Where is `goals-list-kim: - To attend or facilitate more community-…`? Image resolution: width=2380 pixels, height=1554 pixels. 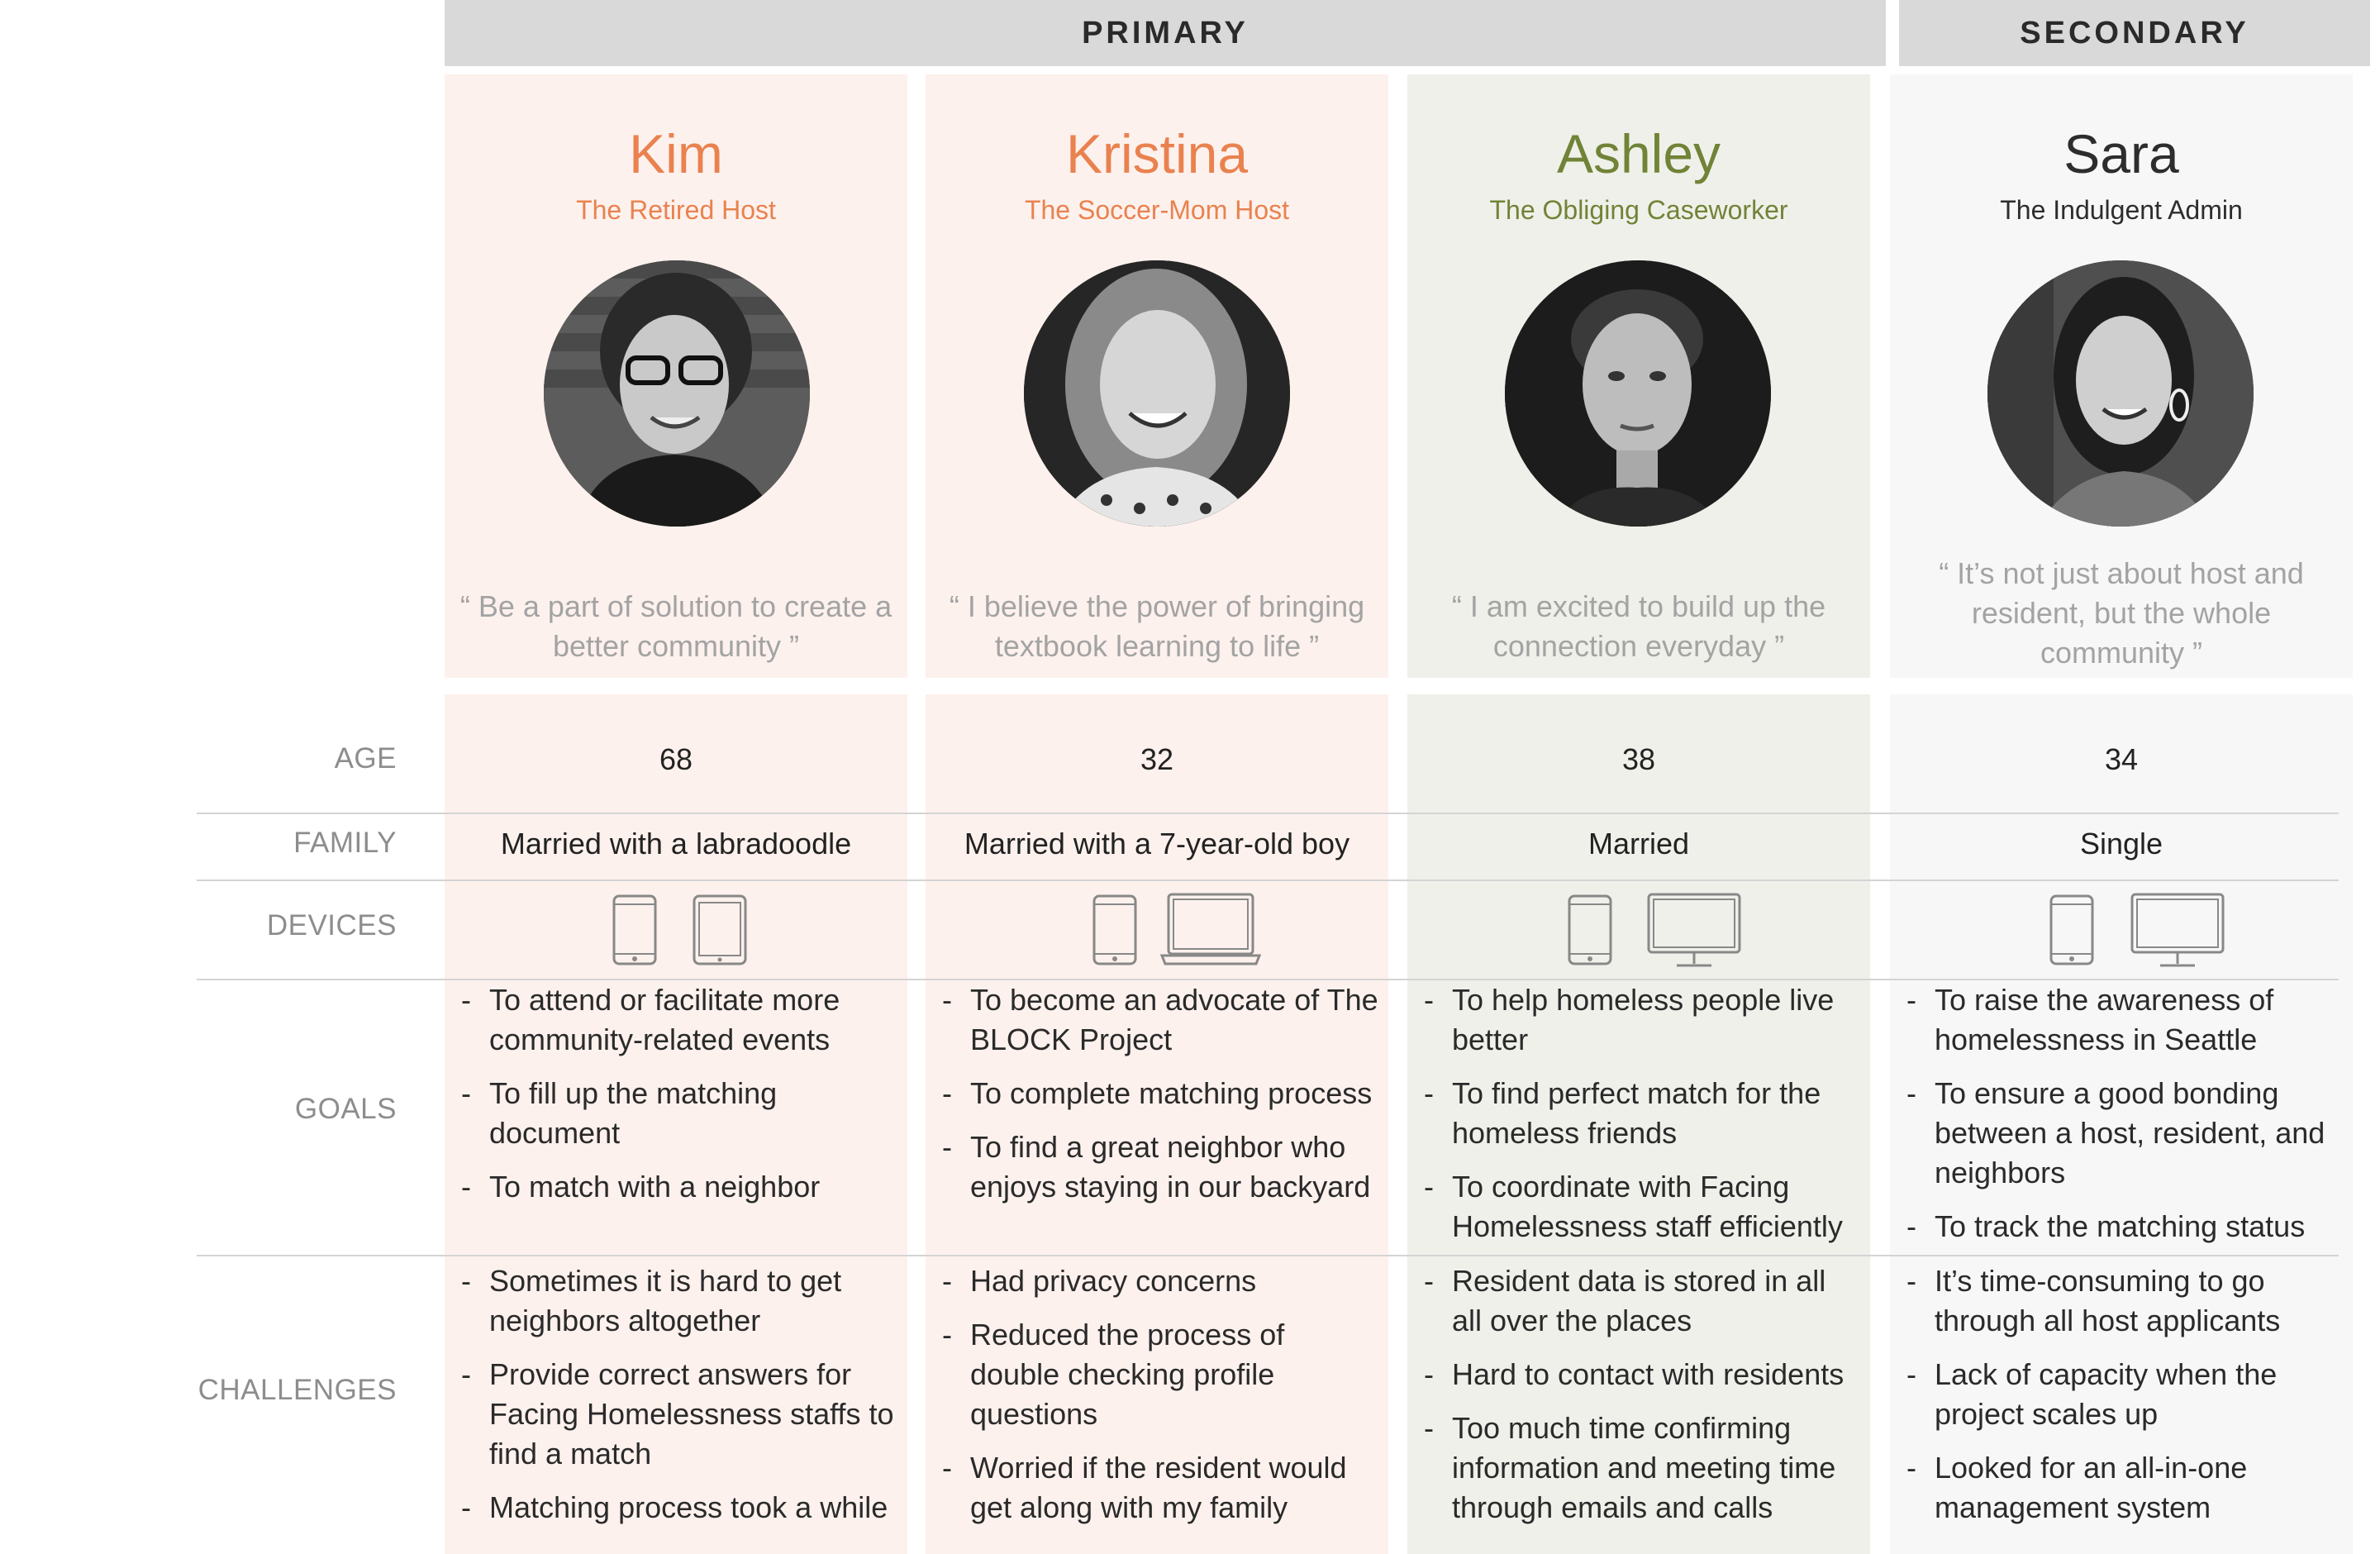
goals-list-kim: - To attend or facilitate more community-… is located at coordinates (680, 1100).